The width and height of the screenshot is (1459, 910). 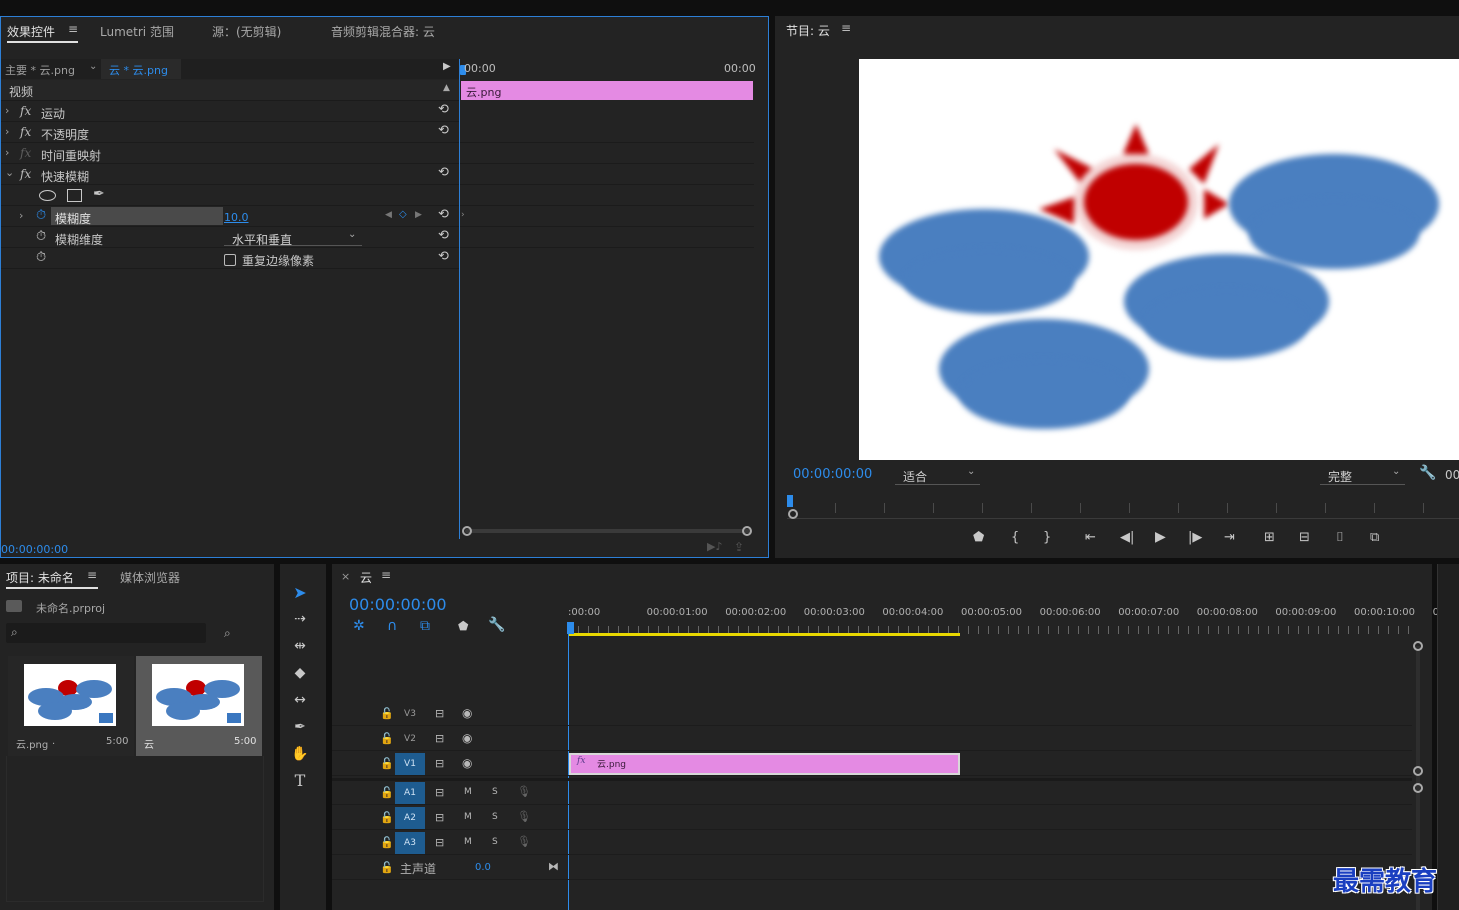 I want to click on prev-keyframe-icon: ◀, so click(x=388, y=215).